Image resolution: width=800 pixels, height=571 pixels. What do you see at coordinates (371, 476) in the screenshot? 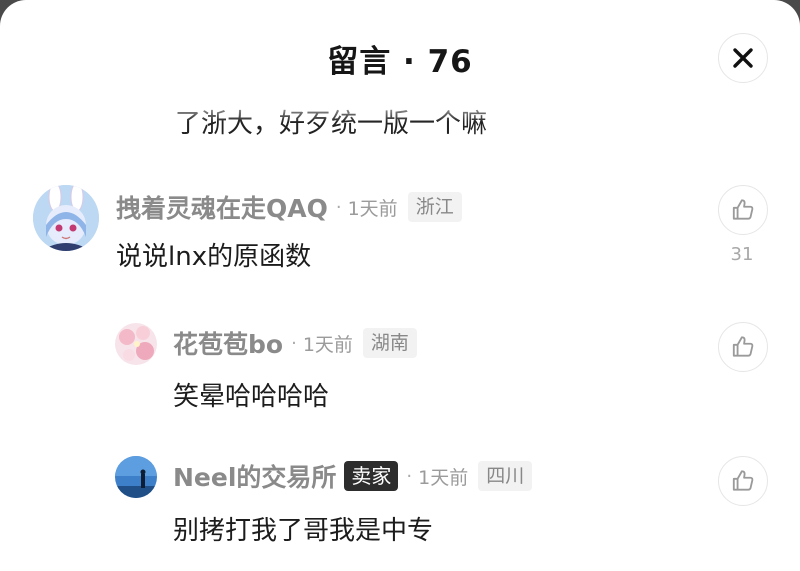
I see `seller-badge: 卖家` at bounding box center [371, 476].